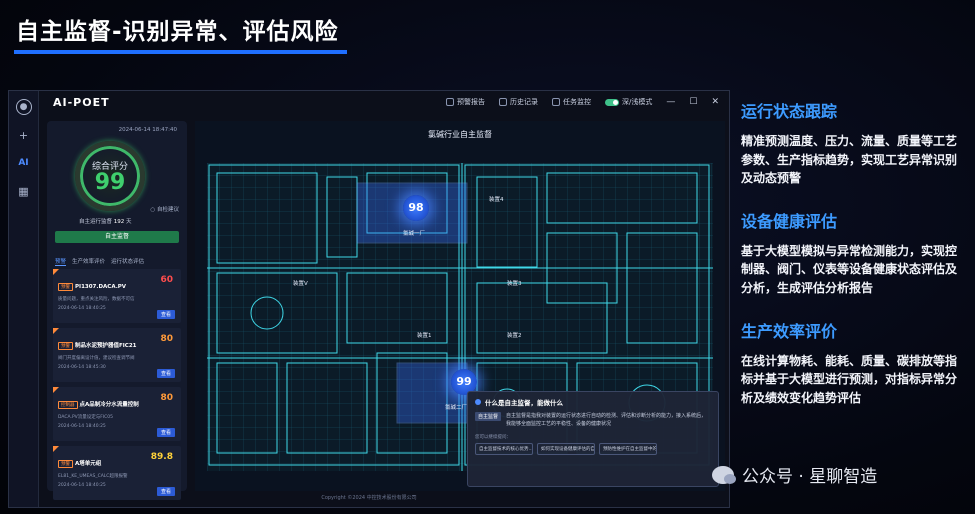 The width and height of the screenshot is (975, 514). I want to click on alert-title: A塔单元组, so click(88, 464).